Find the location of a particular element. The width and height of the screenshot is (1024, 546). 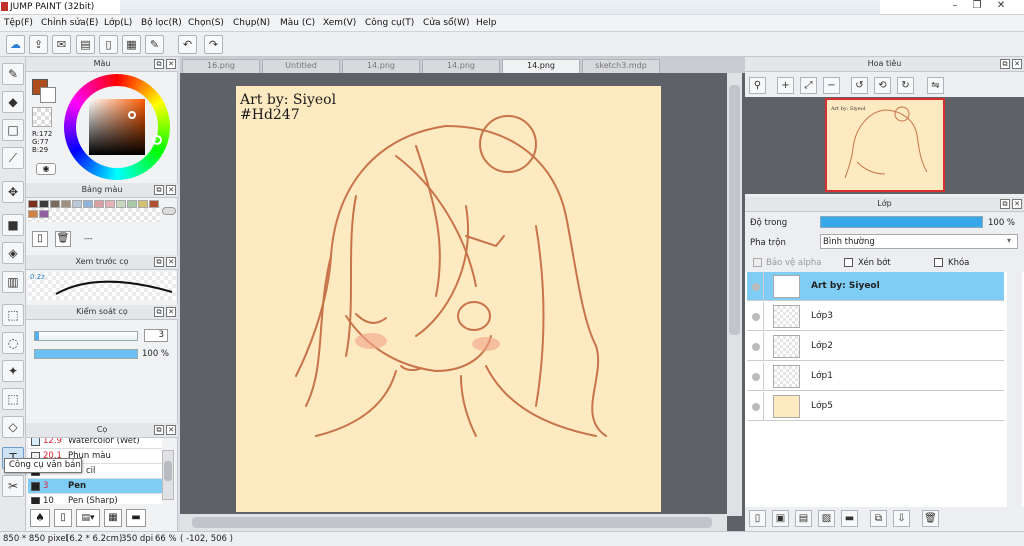

bucket-tool-icon: ◈ is located at coordinates (13, 253).